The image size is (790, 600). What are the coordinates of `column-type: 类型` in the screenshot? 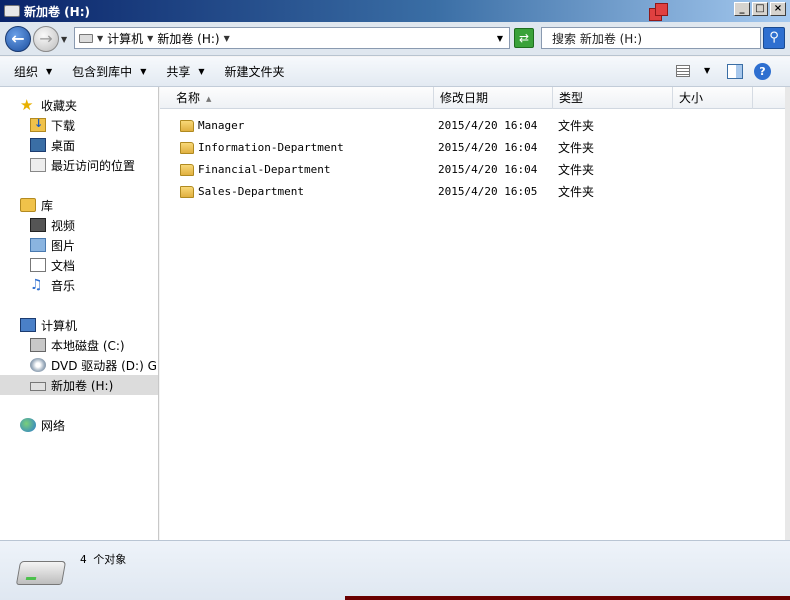 It's located at (613, 98).